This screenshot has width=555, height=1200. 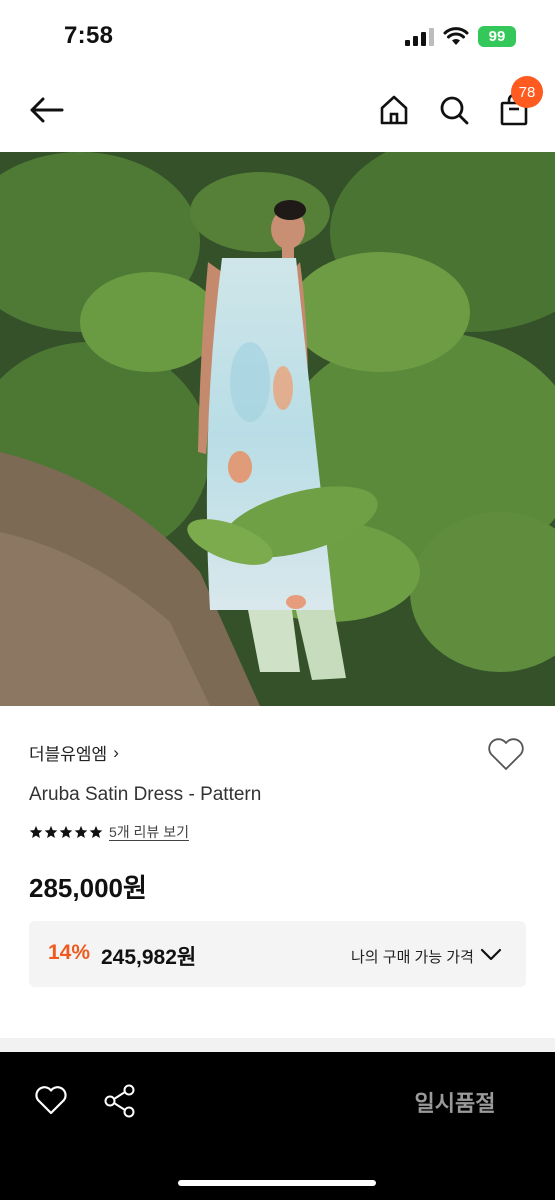 I want to click on brand-link: 더블유엠엠 ›, so click(x=74, y=752).